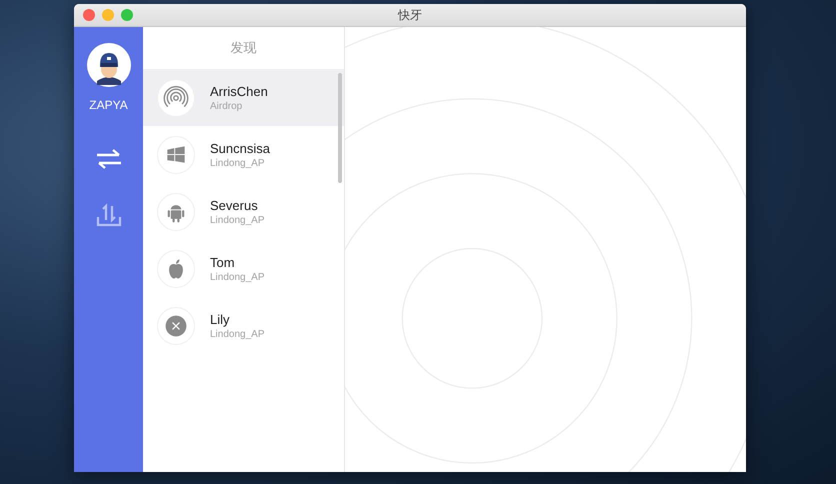 This screenshot has height=484, width=836. What do you see at coordinates (176, 325) in the screenshot?
I see `x-circle-icon` at bounding box center [176, 325].